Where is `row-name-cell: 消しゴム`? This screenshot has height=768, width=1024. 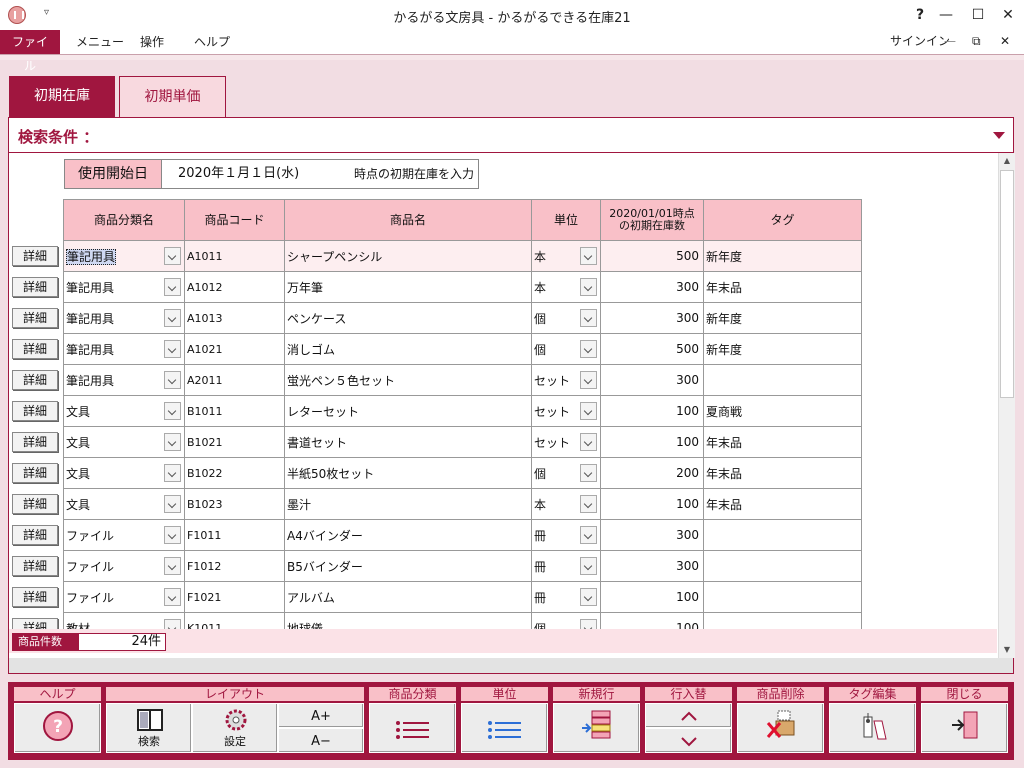
row-name-cell: 消しゴム is located at coordinates (408, 349).